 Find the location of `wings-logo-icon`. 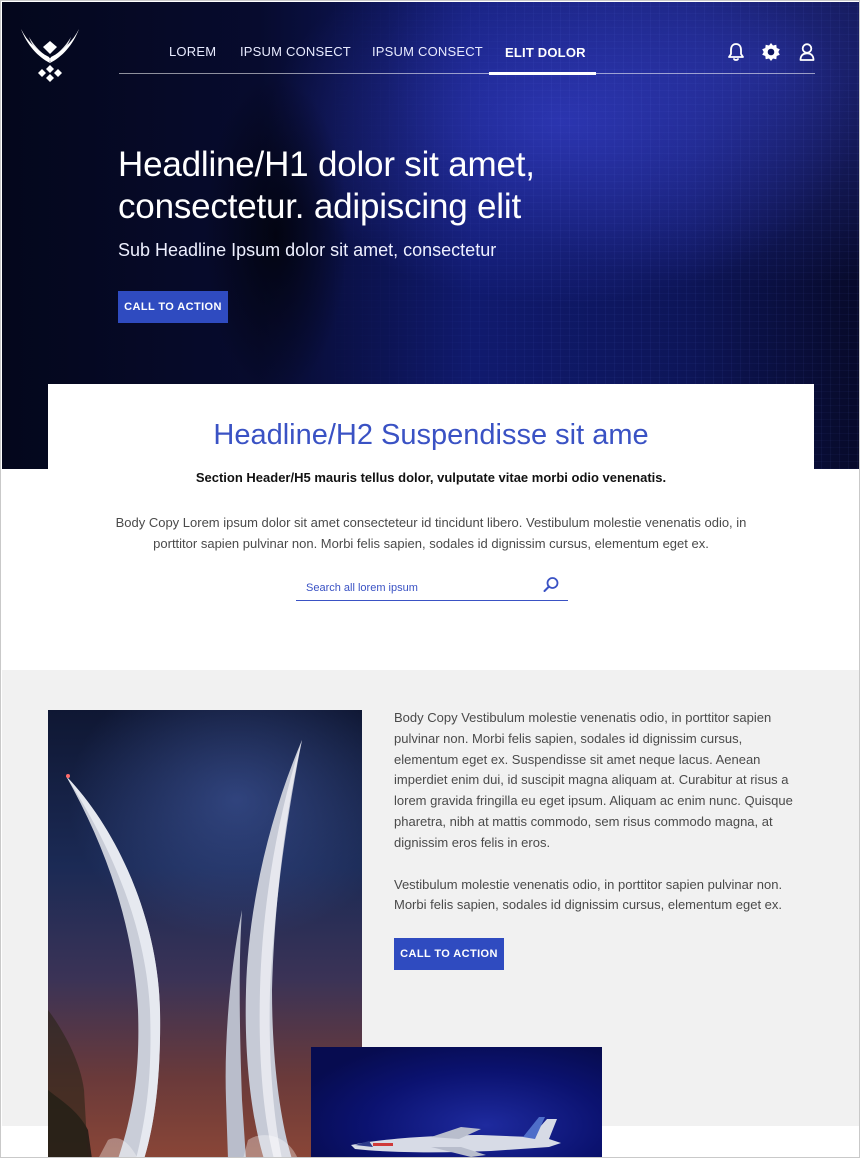

wings-logo-icon is located at coordinates (50, 55).